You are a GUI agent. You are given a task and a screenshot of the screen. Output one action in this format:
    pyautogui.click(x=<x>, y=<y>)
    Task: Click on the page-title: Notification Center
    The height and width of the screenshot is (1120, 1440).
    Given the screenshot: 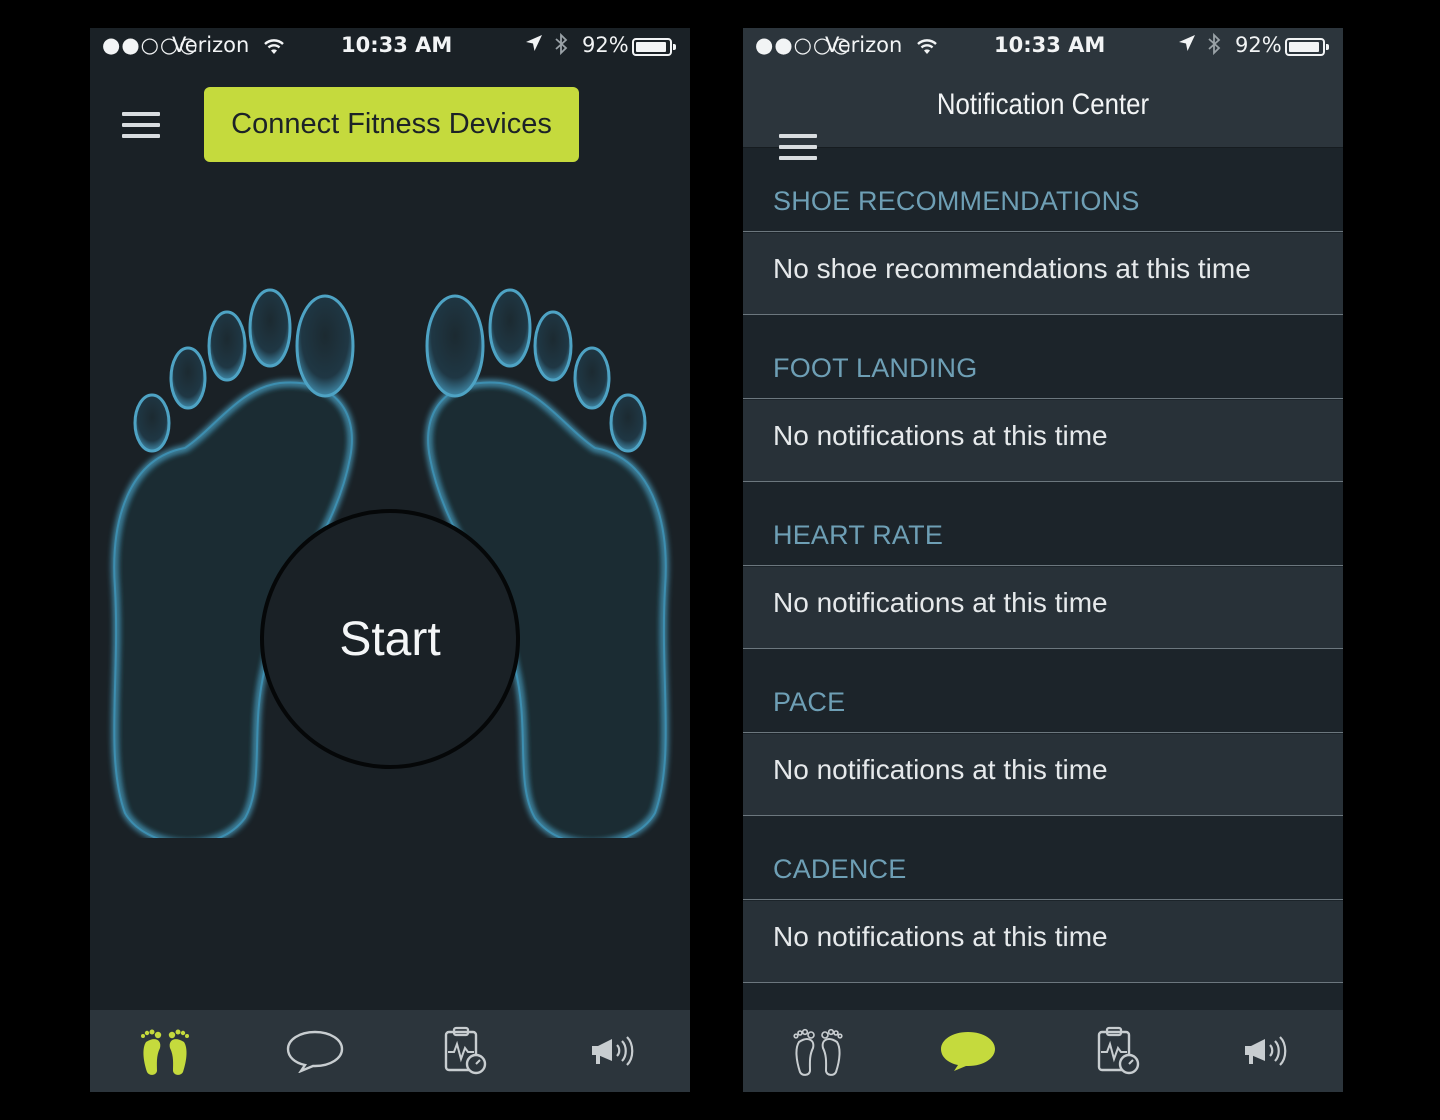 What is the action you would take?
    pyautogui.click(x=1043, y=104)
    